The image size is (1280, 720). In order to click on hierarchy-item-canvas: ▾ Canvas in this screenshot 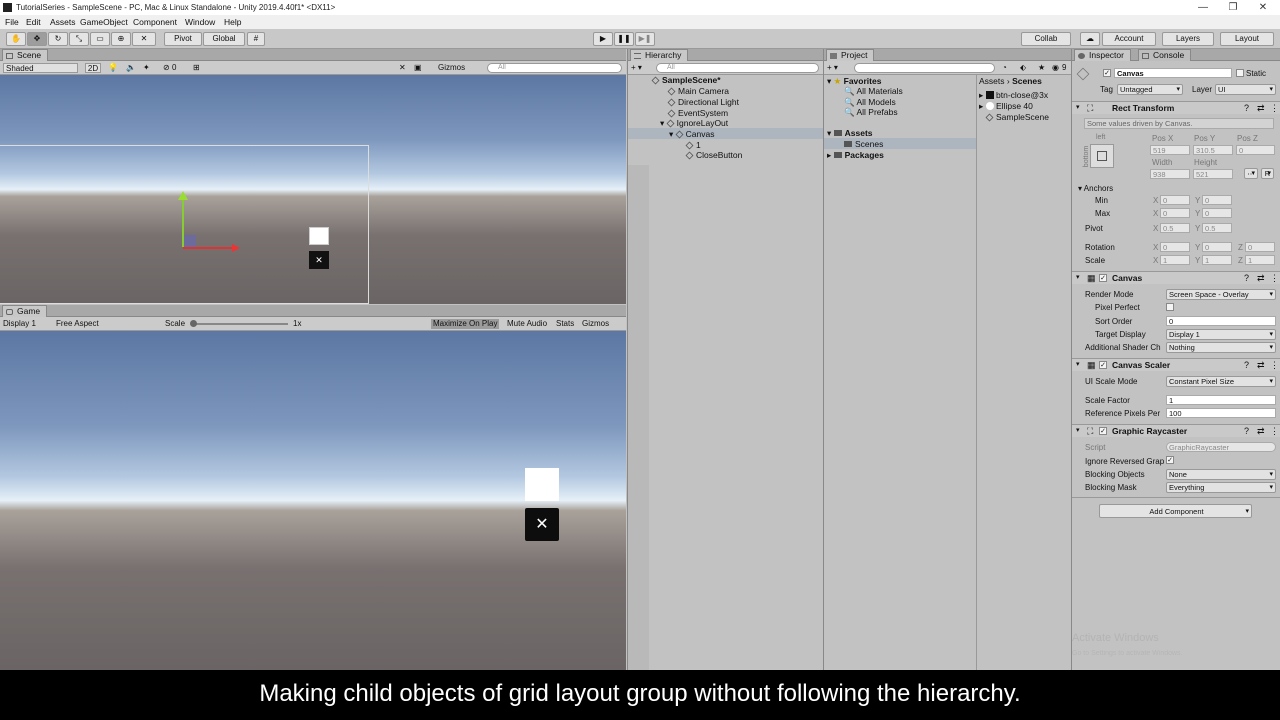, I will do `click(691, 134)`.